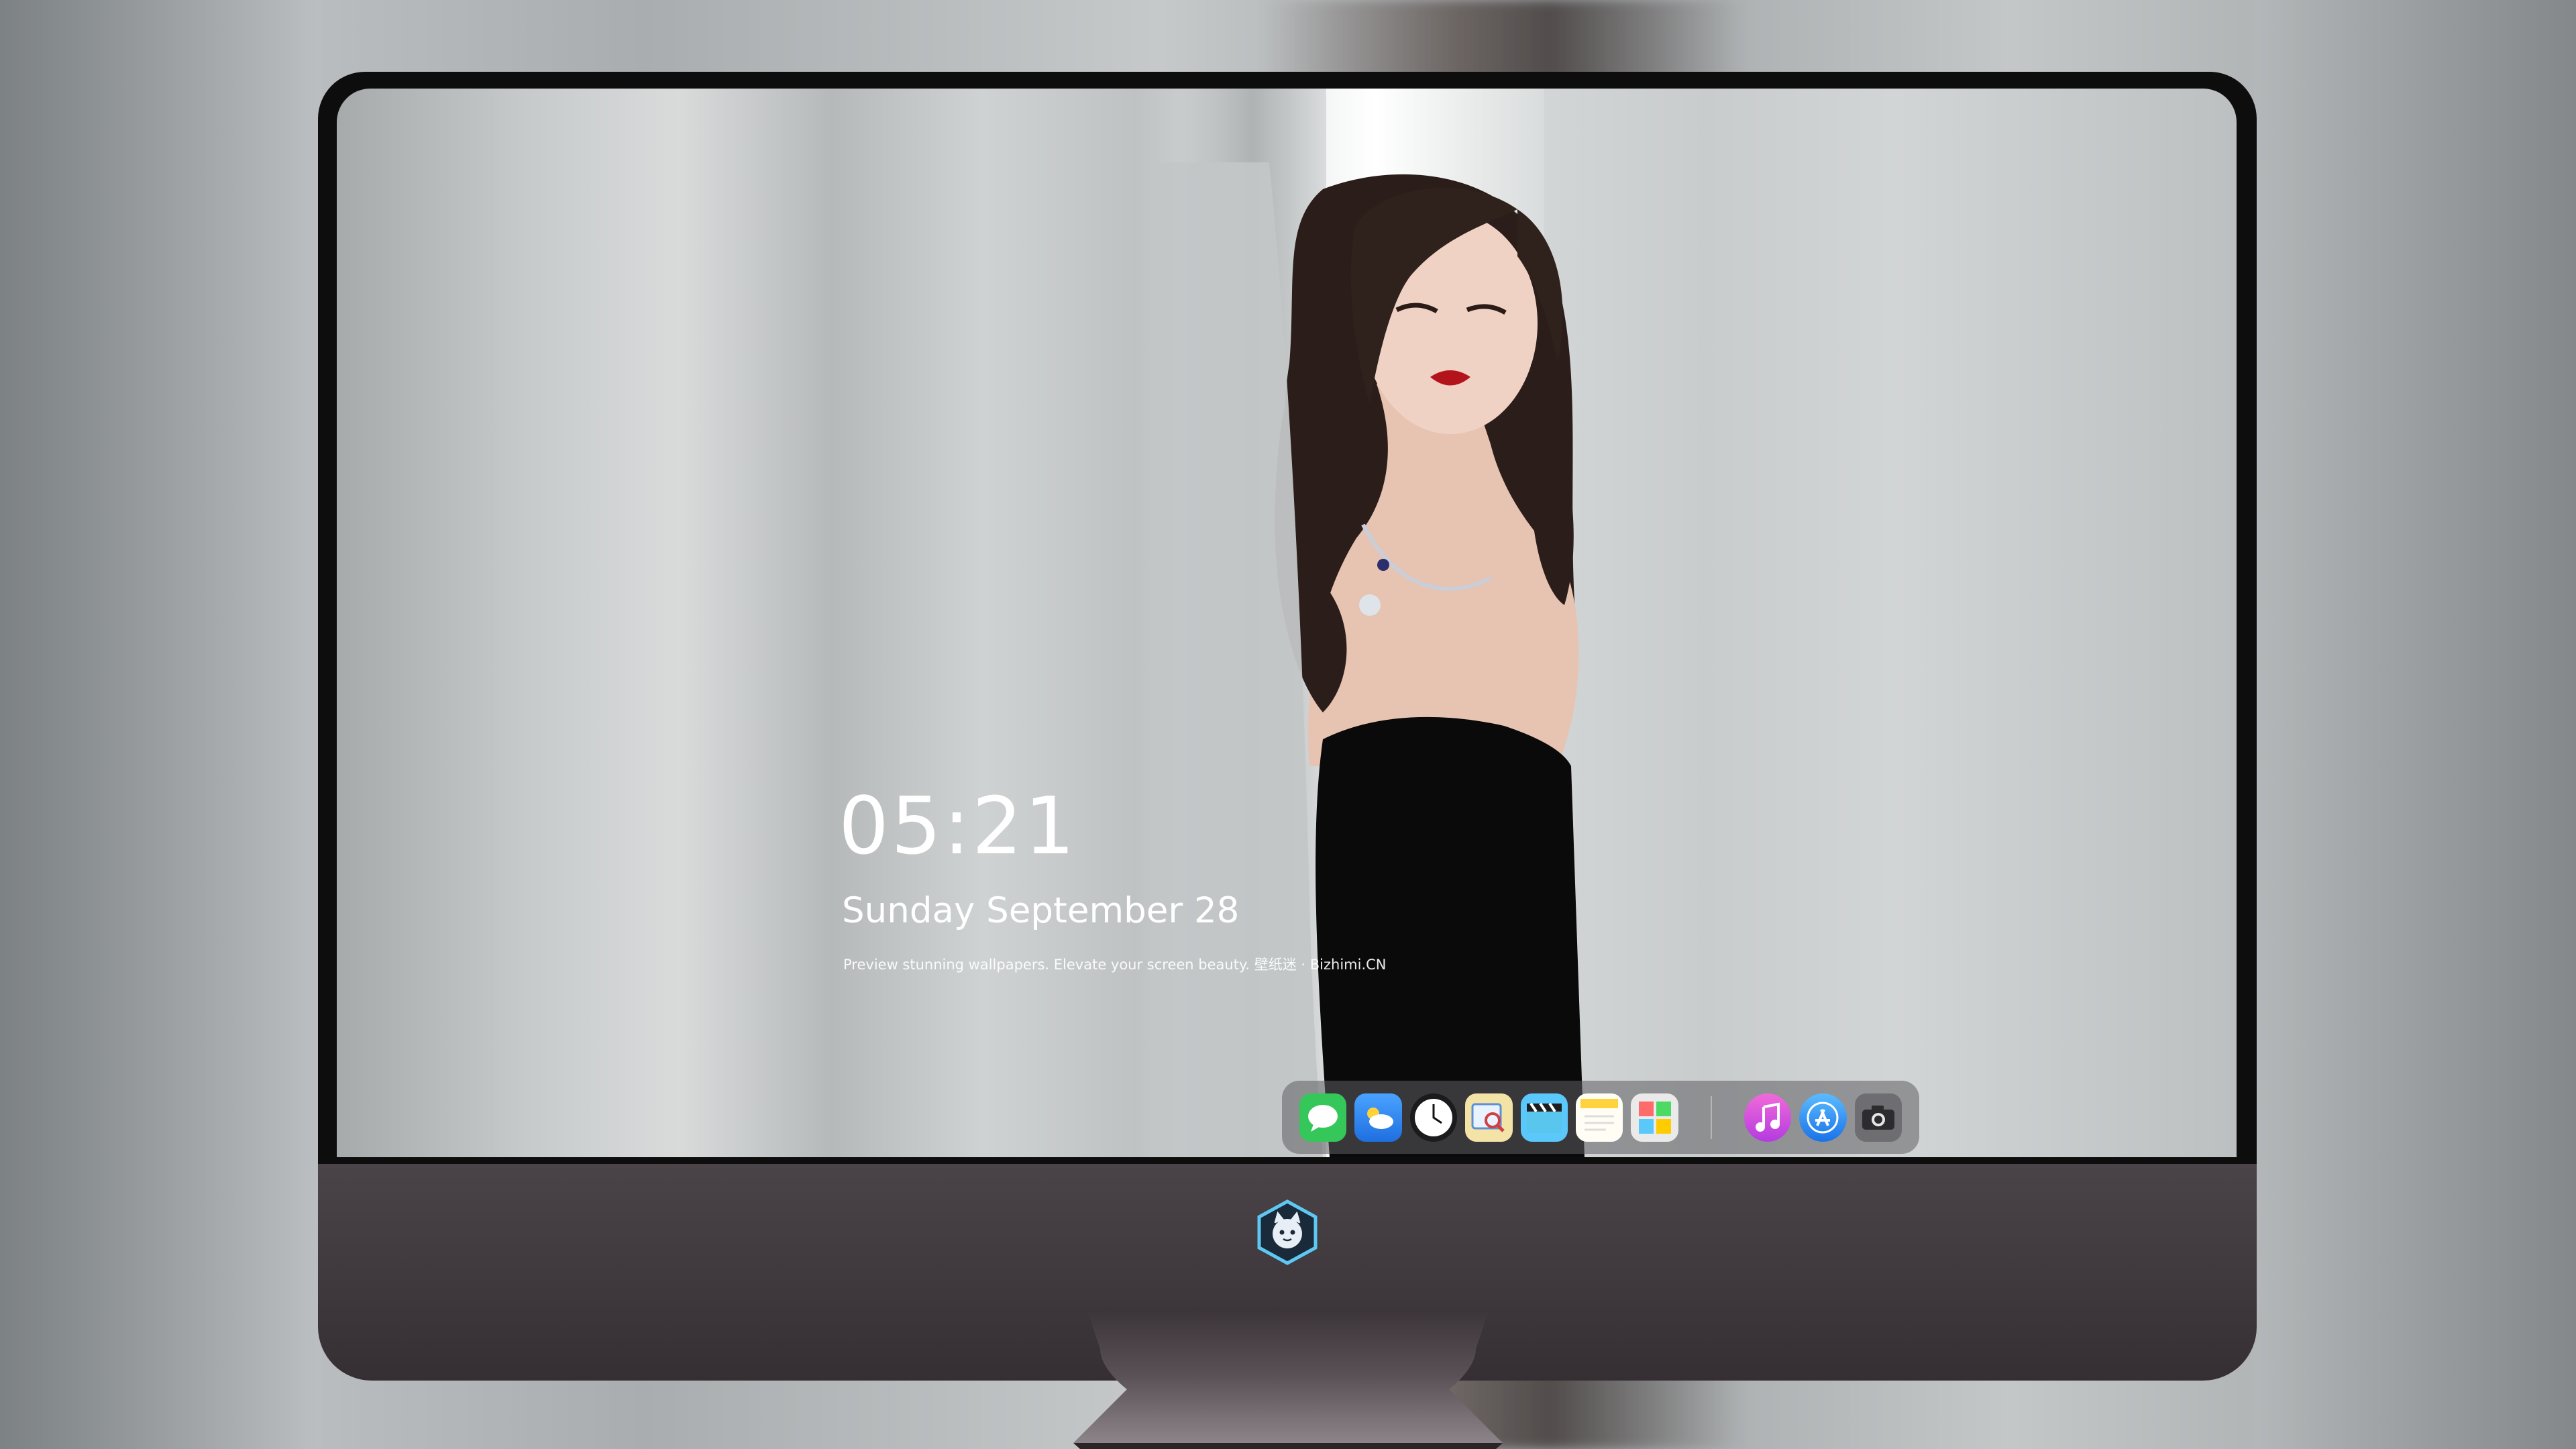 Image resolution: width=2576 pixels, height=1449 pixels. I want to click on preview-icon, so click(1489, 1117).